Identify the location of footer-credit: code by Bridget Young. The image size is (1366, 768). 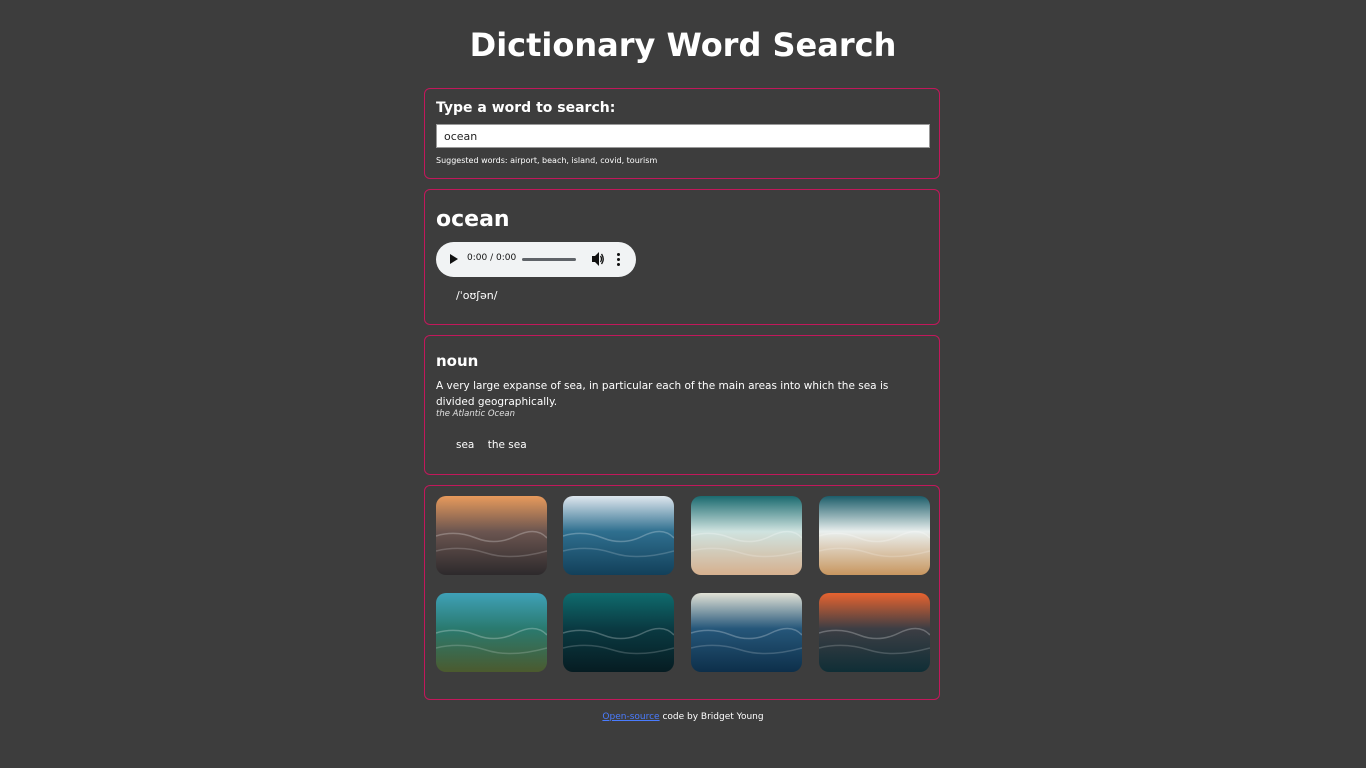
(711, 717).